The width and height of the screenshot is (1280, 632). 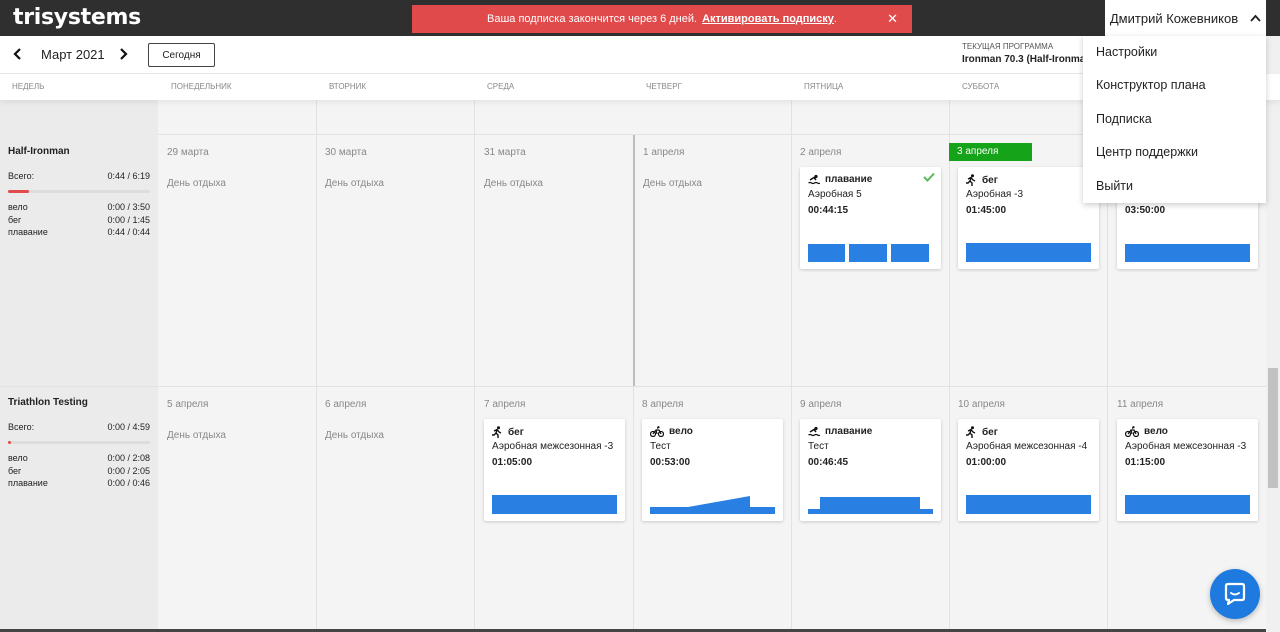 I want to click on chevron-up-icon, so click(x=1255, y=18).